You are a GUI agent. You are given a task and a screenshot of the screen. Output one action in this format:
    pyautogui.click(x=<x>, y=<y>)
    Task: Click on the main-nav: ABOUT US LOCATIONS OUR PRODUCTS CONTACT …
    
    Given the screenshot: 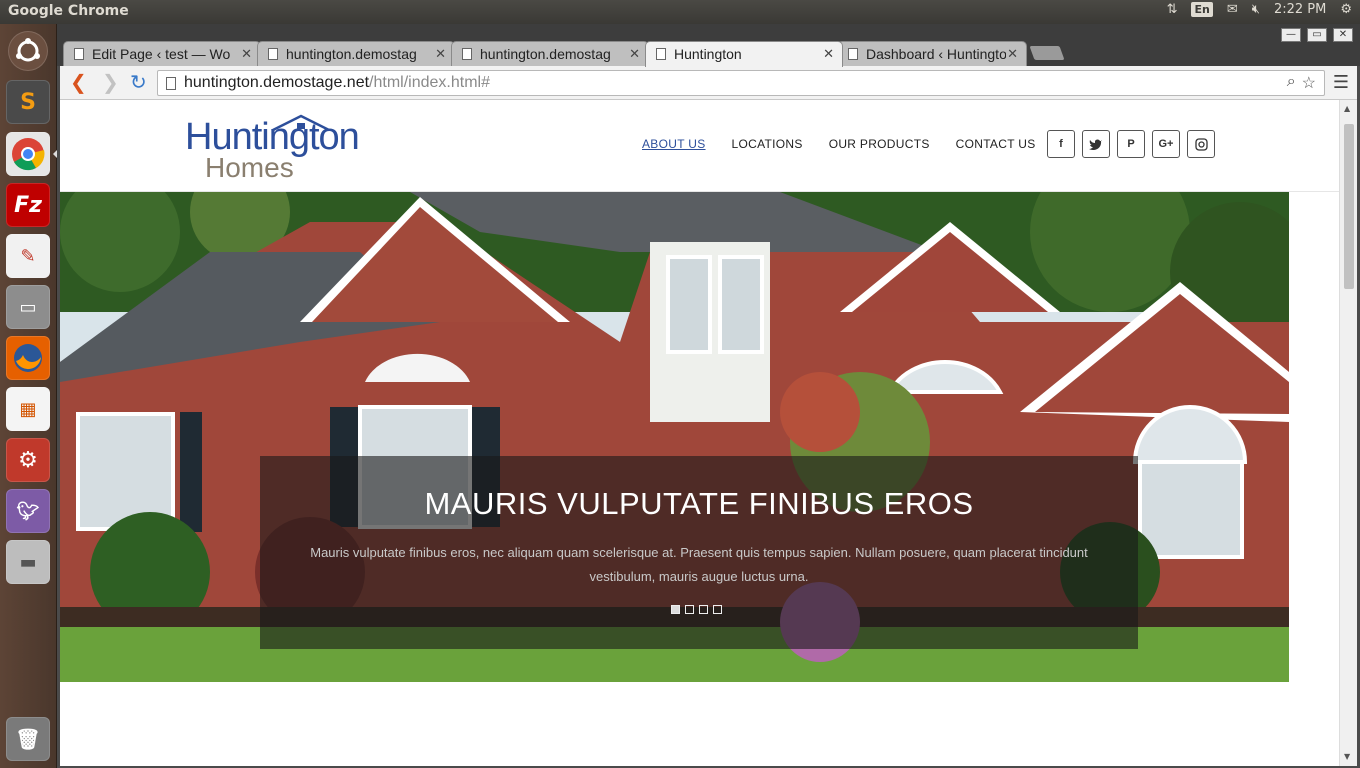 What is the action you would take?
    pyautogui.click(x=839, y=144)
    